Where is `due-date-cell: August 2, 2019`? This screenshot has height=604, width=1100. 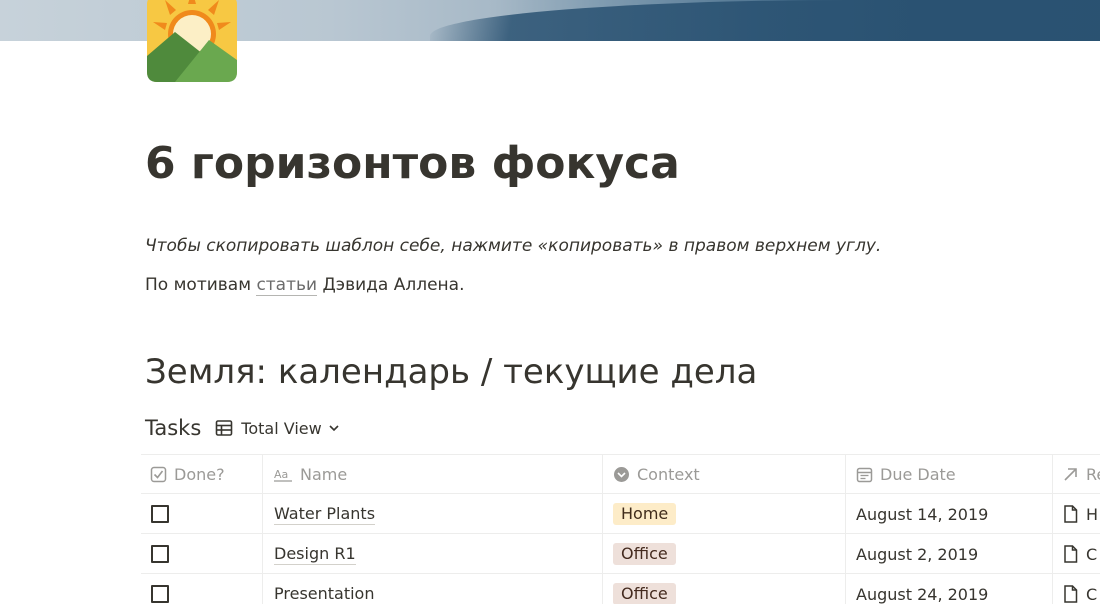 due-date-cell: August 2, 2019 is located at coordinates (948, 554).